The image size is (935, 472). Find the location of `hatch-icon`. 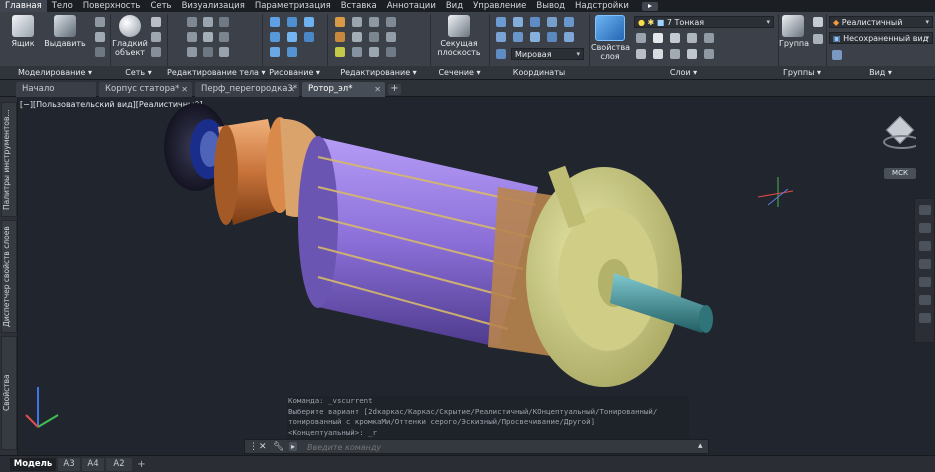

hatch-icon is located at coordinates (275, 52).